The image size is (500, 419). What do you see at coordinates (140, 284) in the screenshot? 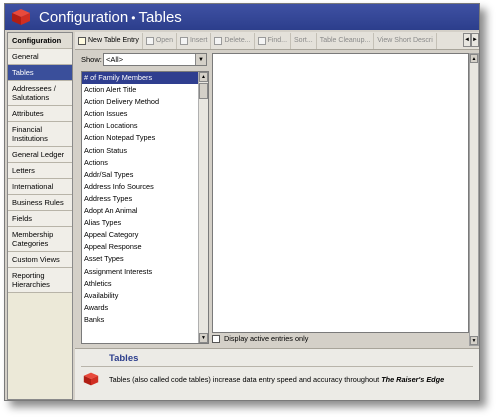
I see `table-list-item: Athletics` at bounding box center [140, 284].